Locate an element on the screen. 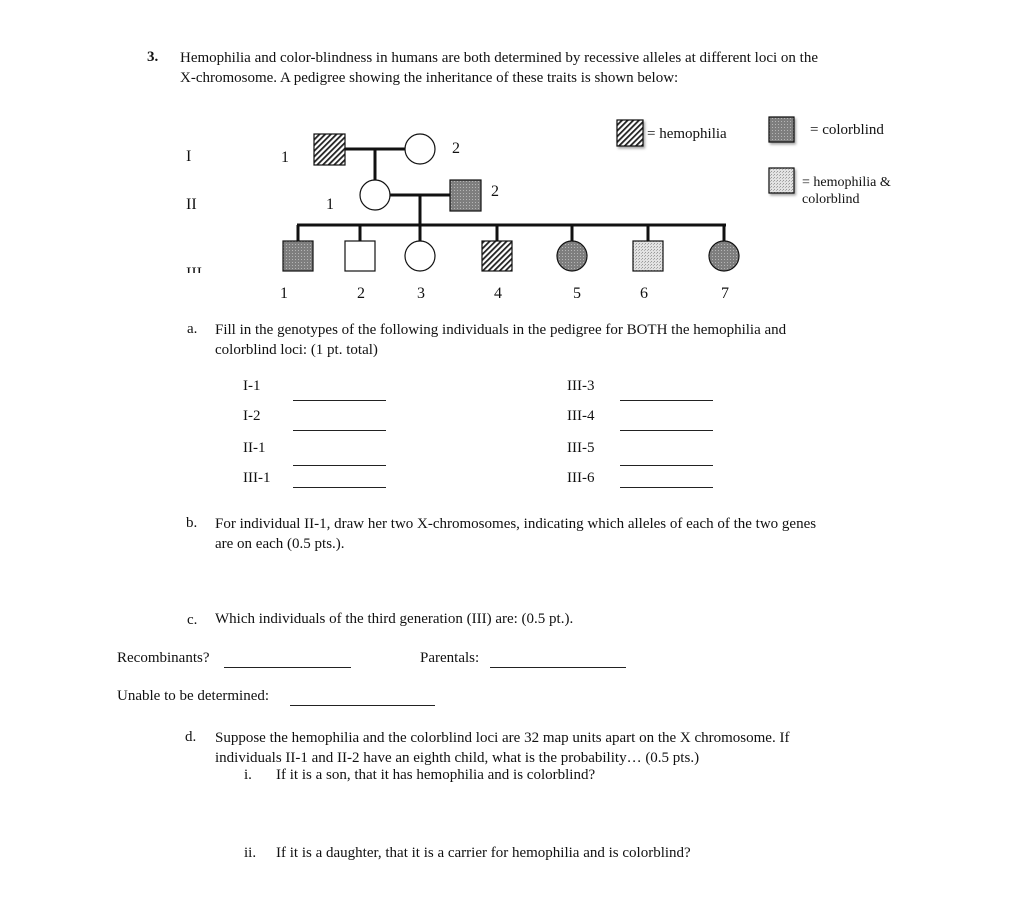  number-III-3: 3 is located at coordinates (421, 293).